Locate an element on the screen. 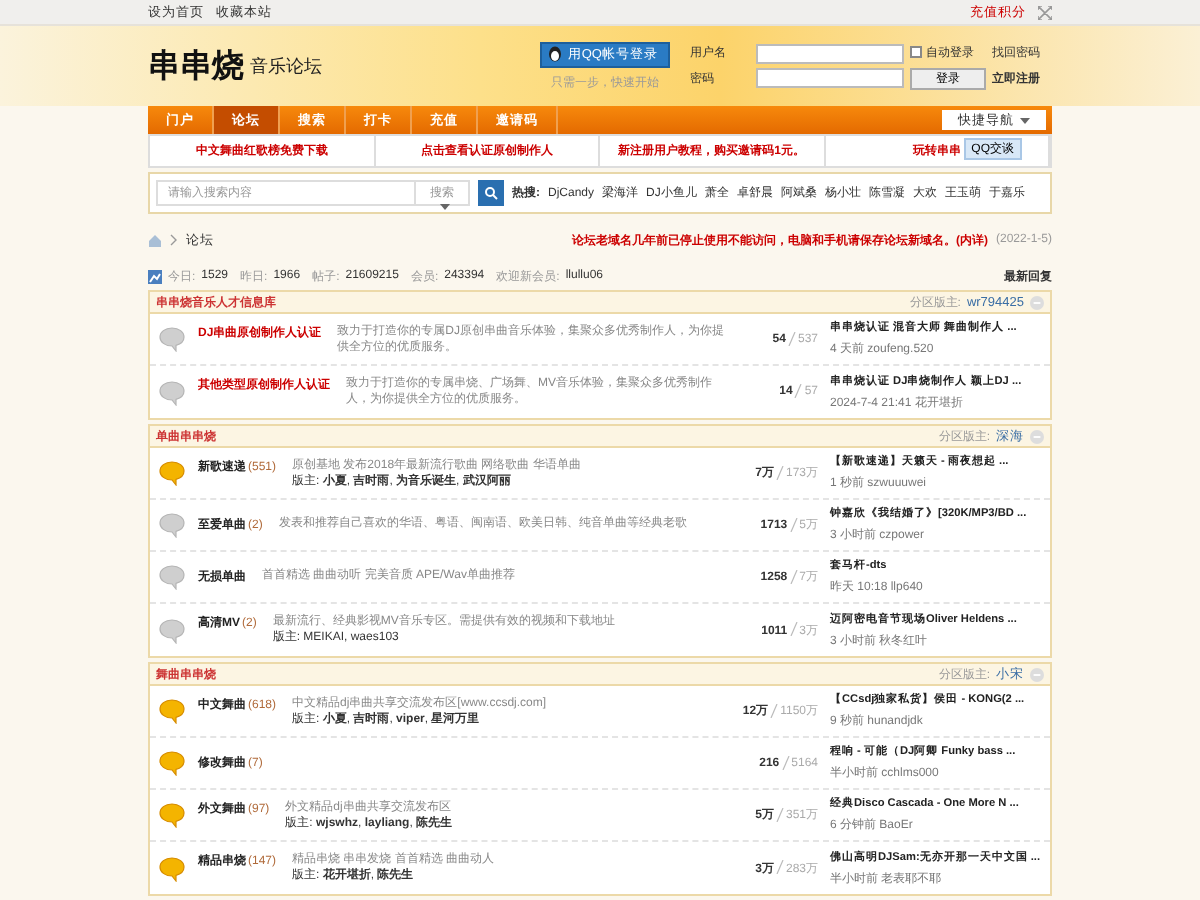  search-button is located at coordinates (491, 193).